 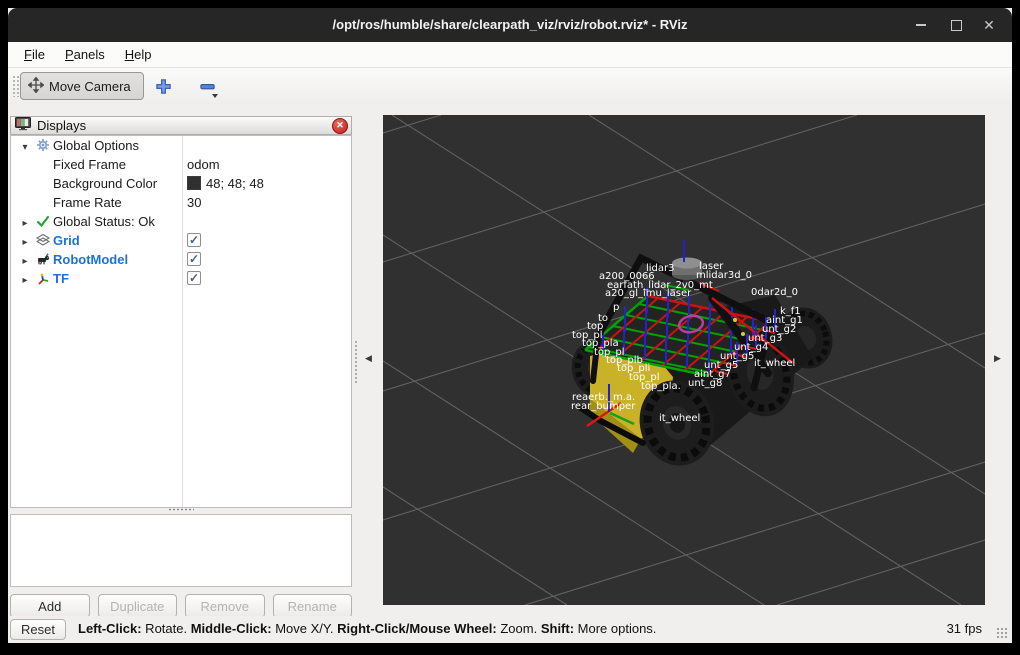 I want to click on help-segment: Shift:, so click(x=557, y=628).